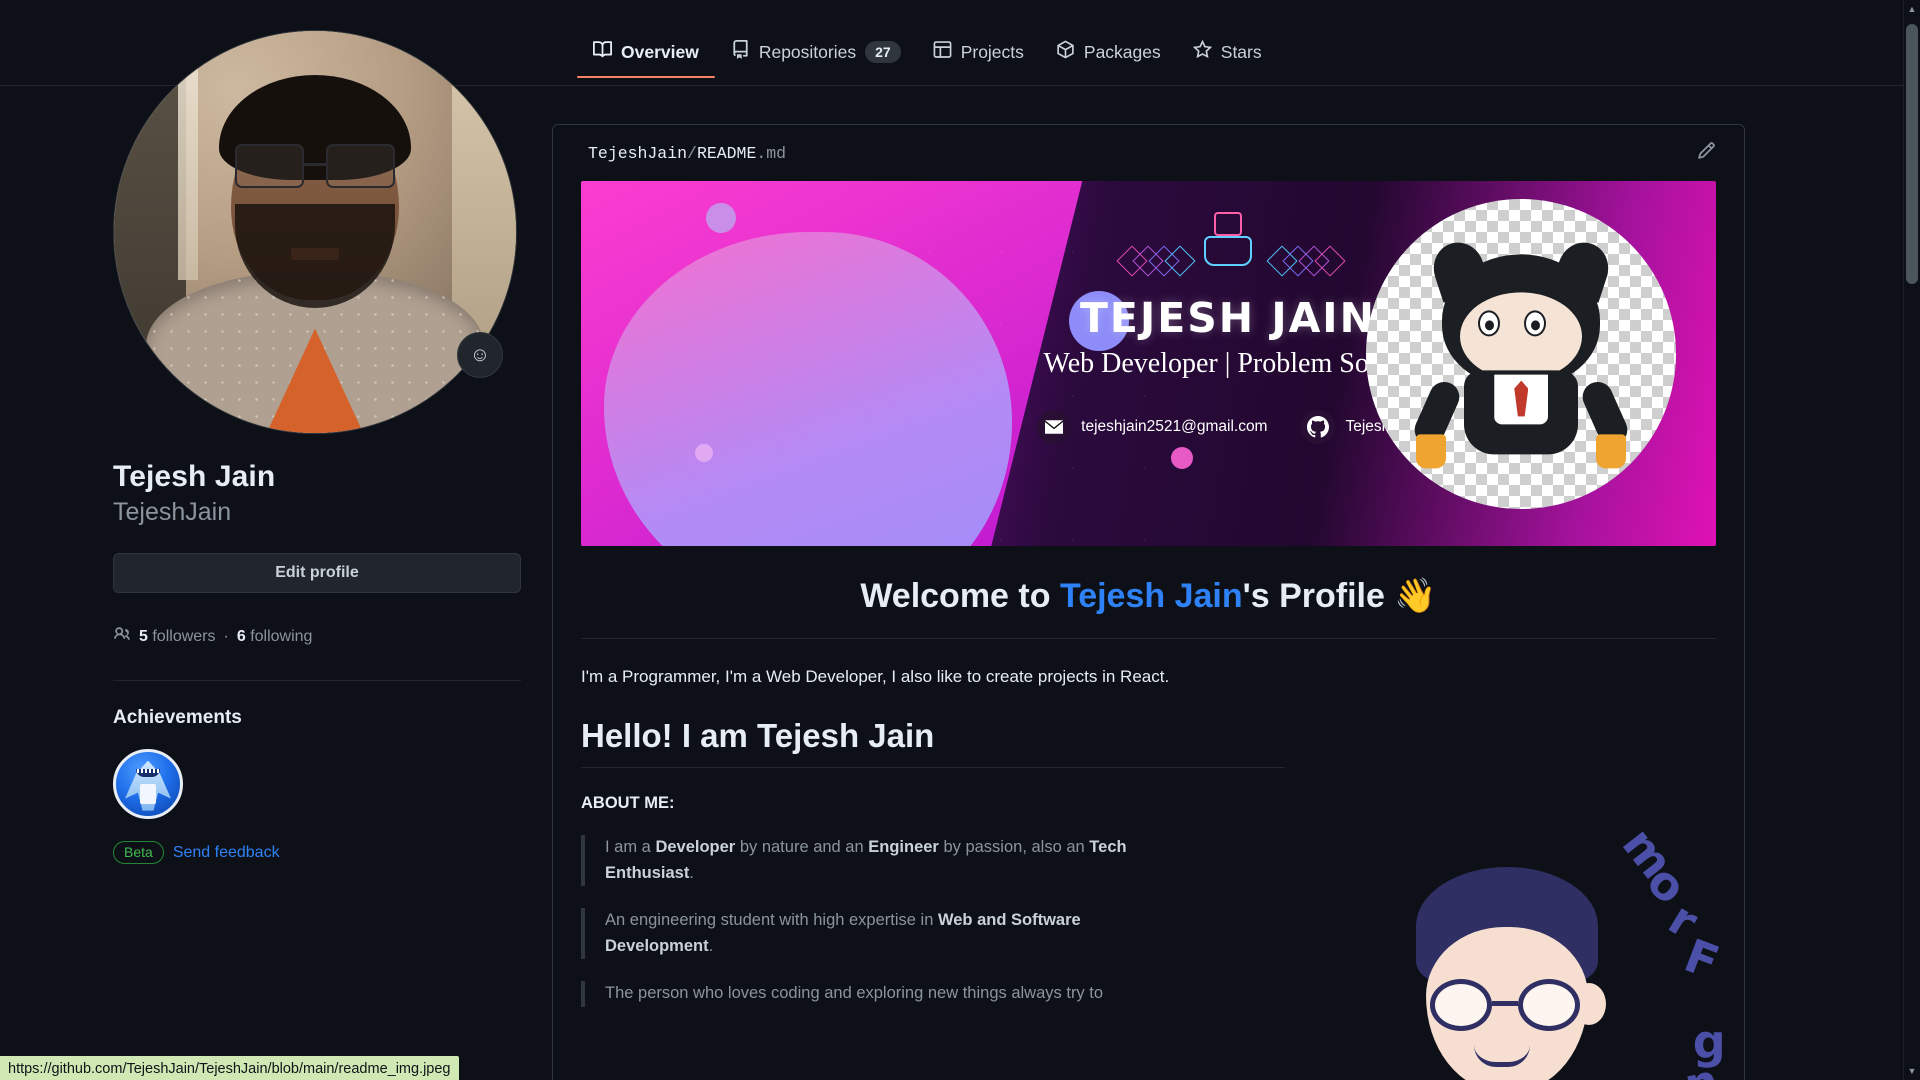 The width and height of the screenshot is (1920, 1080). I want to click on tab-repositories: Repositories 27, so click(816, 52).